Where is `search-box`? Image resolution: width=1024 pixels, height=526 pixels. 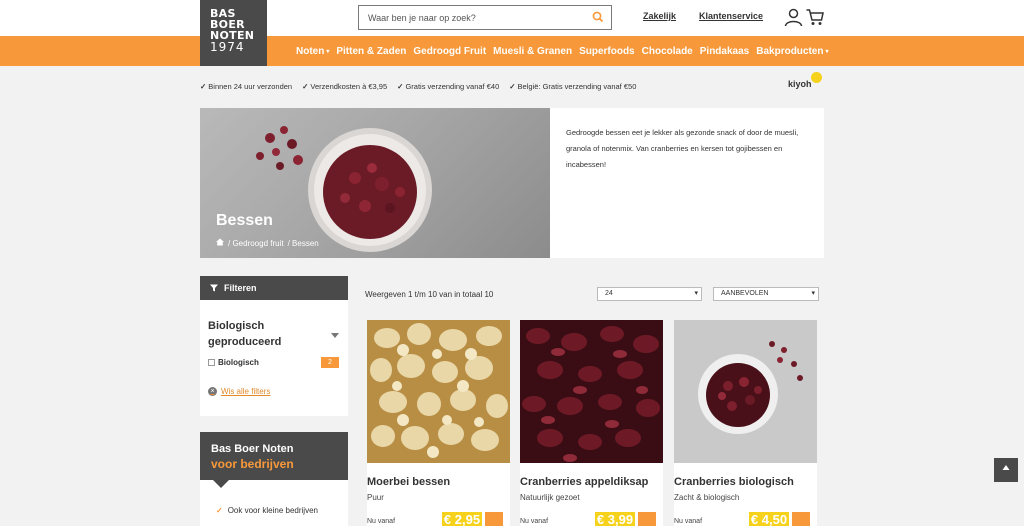
search-box is located at coordinates (485, 17).